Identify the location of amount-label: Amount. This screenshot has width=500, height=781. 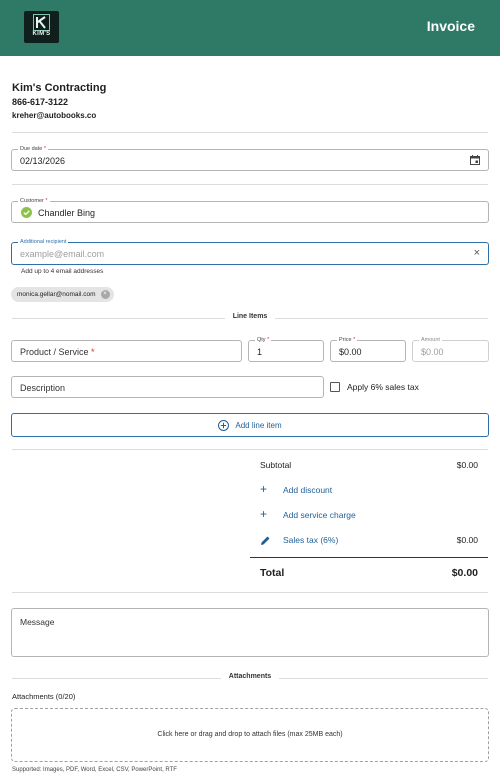
(430, 340).